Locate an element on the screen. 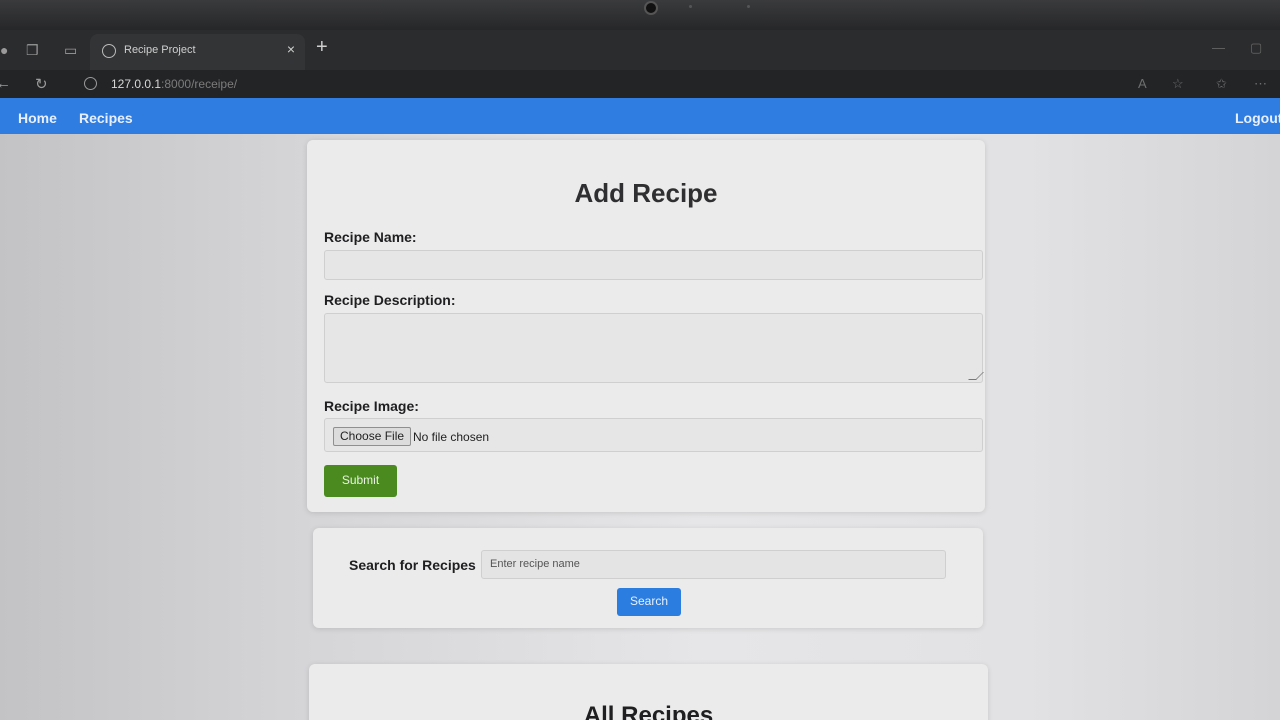  tab-title: Recipe Project is located at coordinates (160, 50).